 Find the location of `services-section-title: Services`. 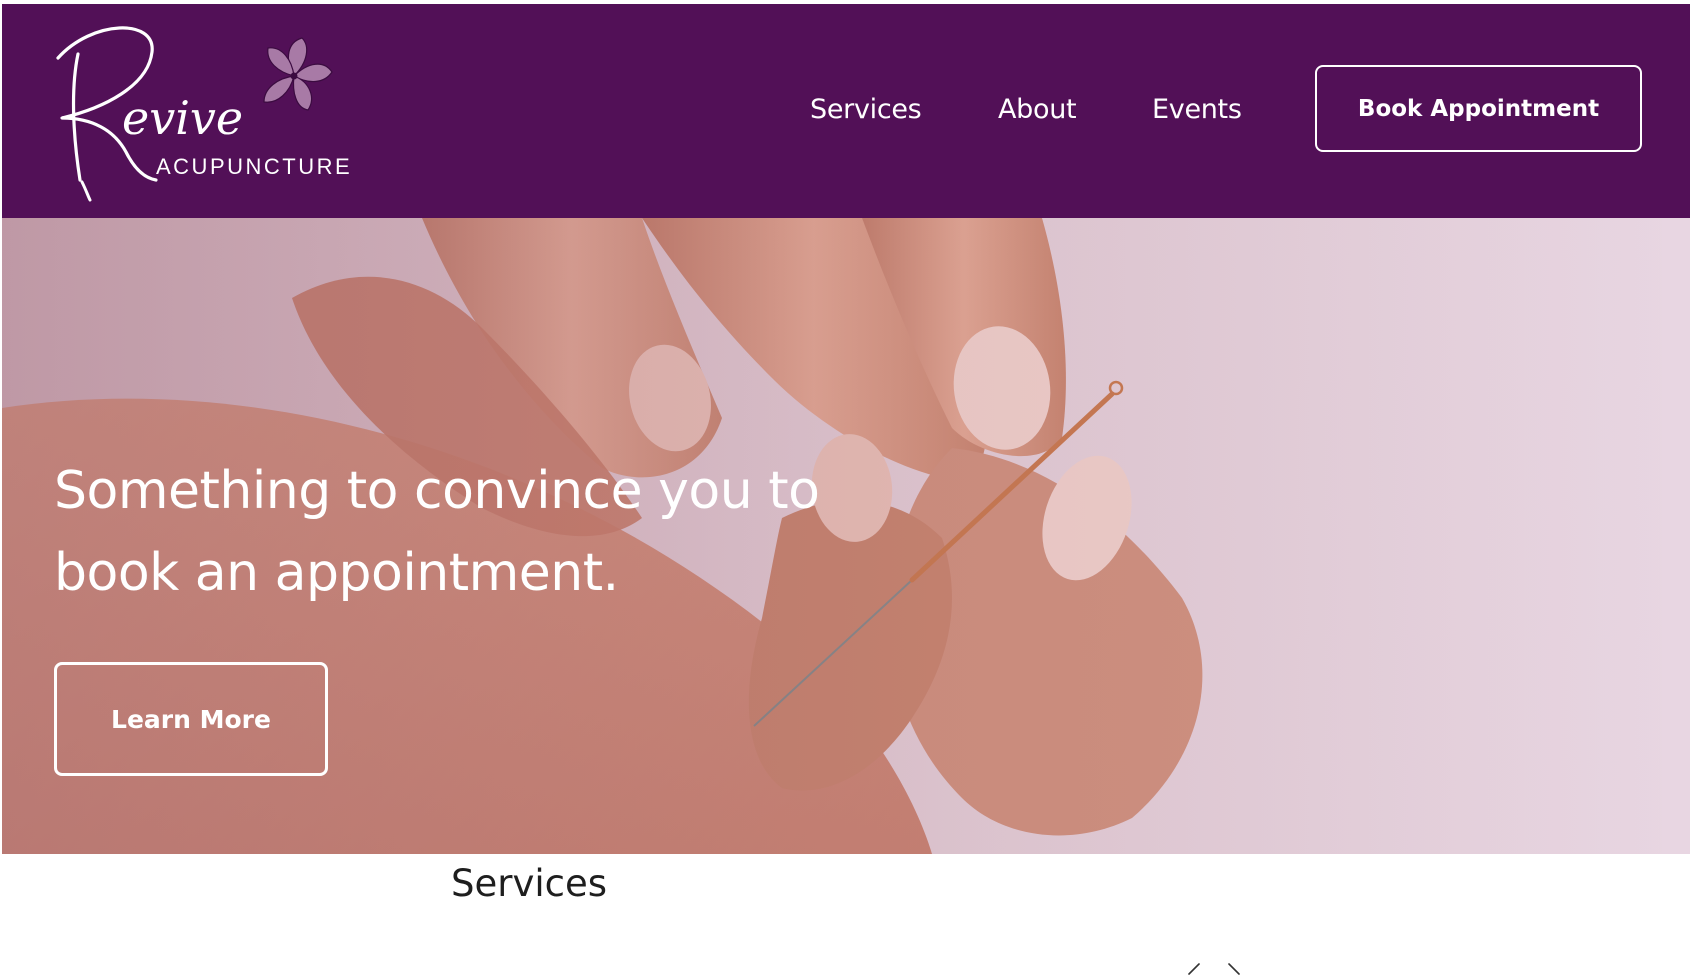

services-section-title: Services is located at coordinates (529, 883).